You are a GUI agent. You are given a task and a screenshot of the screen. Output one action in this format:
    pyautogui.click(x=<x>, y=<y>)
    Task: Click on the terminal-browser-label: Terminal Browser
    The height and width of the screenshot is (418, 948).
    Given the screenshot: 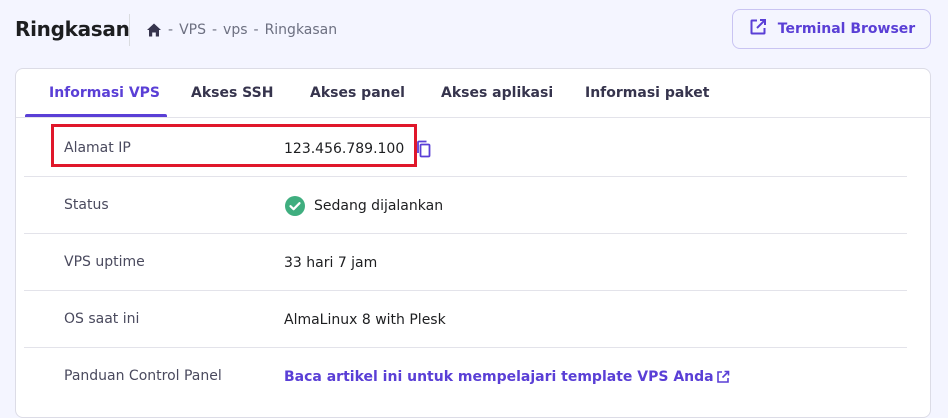 What is the action you would take?
    pyautogui.click(x=846, y=29)
    